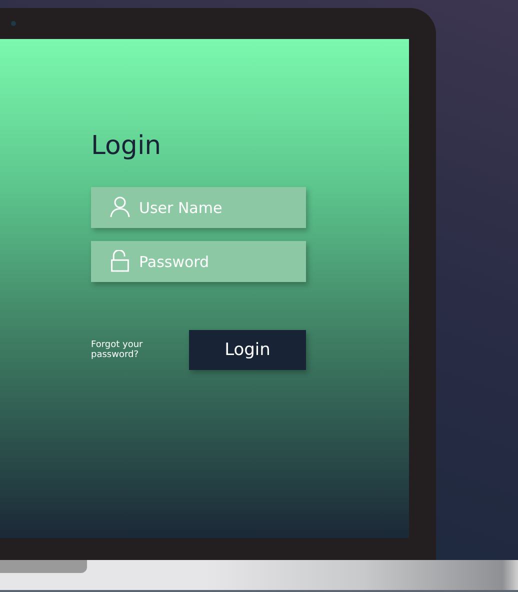 The image size is (518, 592). Describe the element at coordinates (247, 350) in the screenshot. I see `login-button: Login` at that location.